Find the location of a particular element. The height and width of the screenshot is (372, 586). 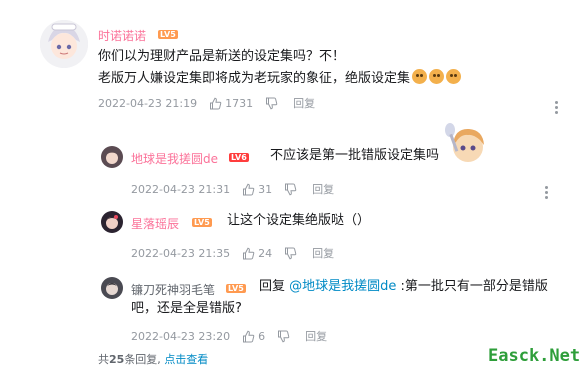

comment-text-line2: 老版万人嫌设定集即将成为老玩家的象征，绝版设定集 is located at coordinates (254, 78).